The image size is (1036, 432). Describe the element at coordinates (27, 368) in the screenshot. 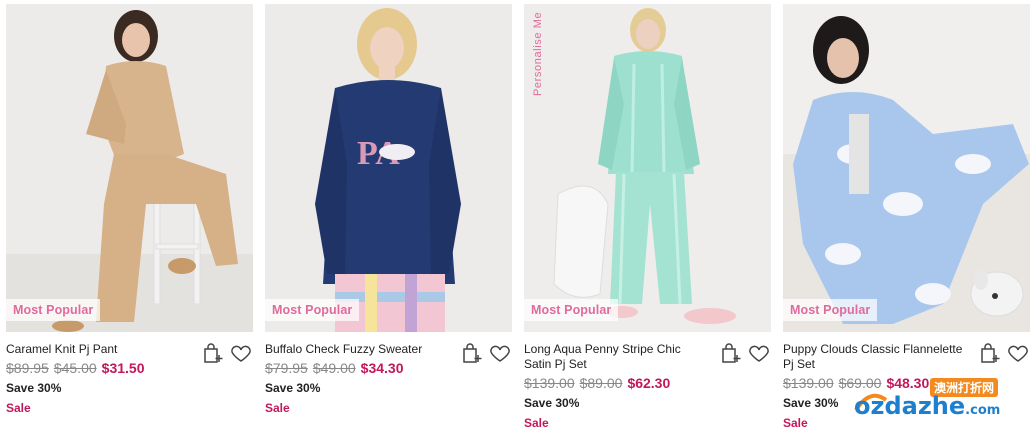

I see `original-price: $89.95` at that location.